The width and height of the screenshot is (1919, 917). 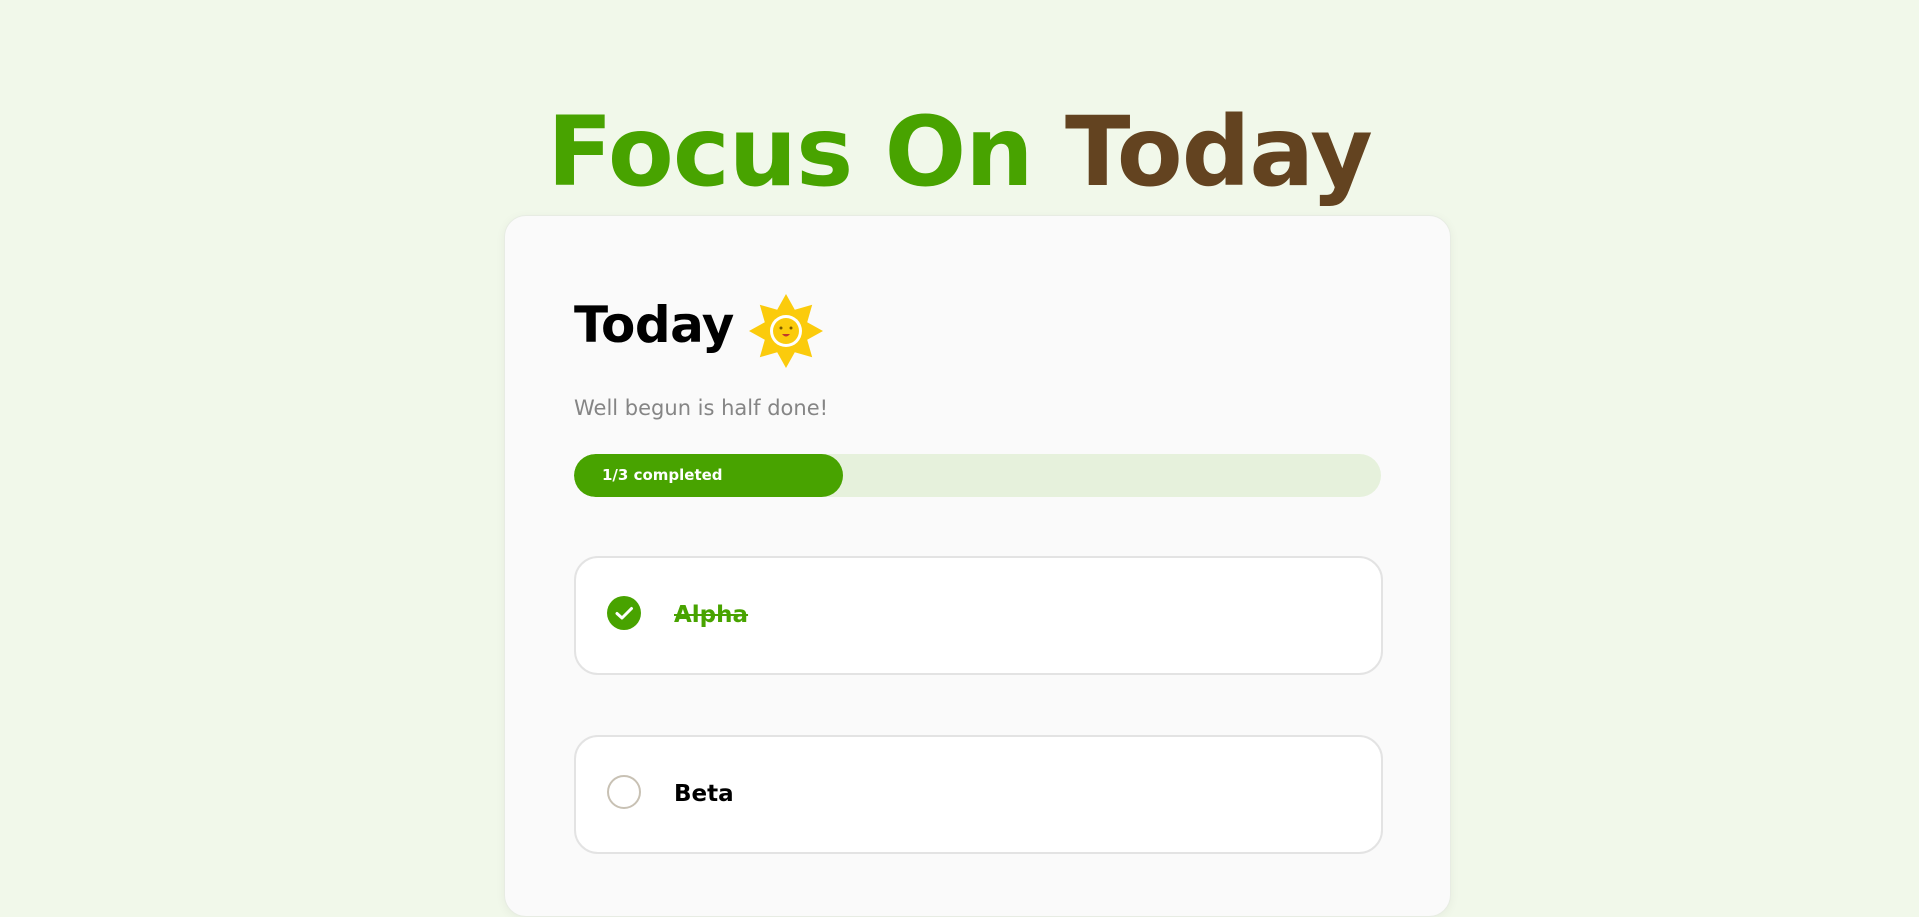 What do you see at coordinates (977, 475) in the screenshot?
I see `progress-bar: 1/3 completed` at bounding box center [977, 475].